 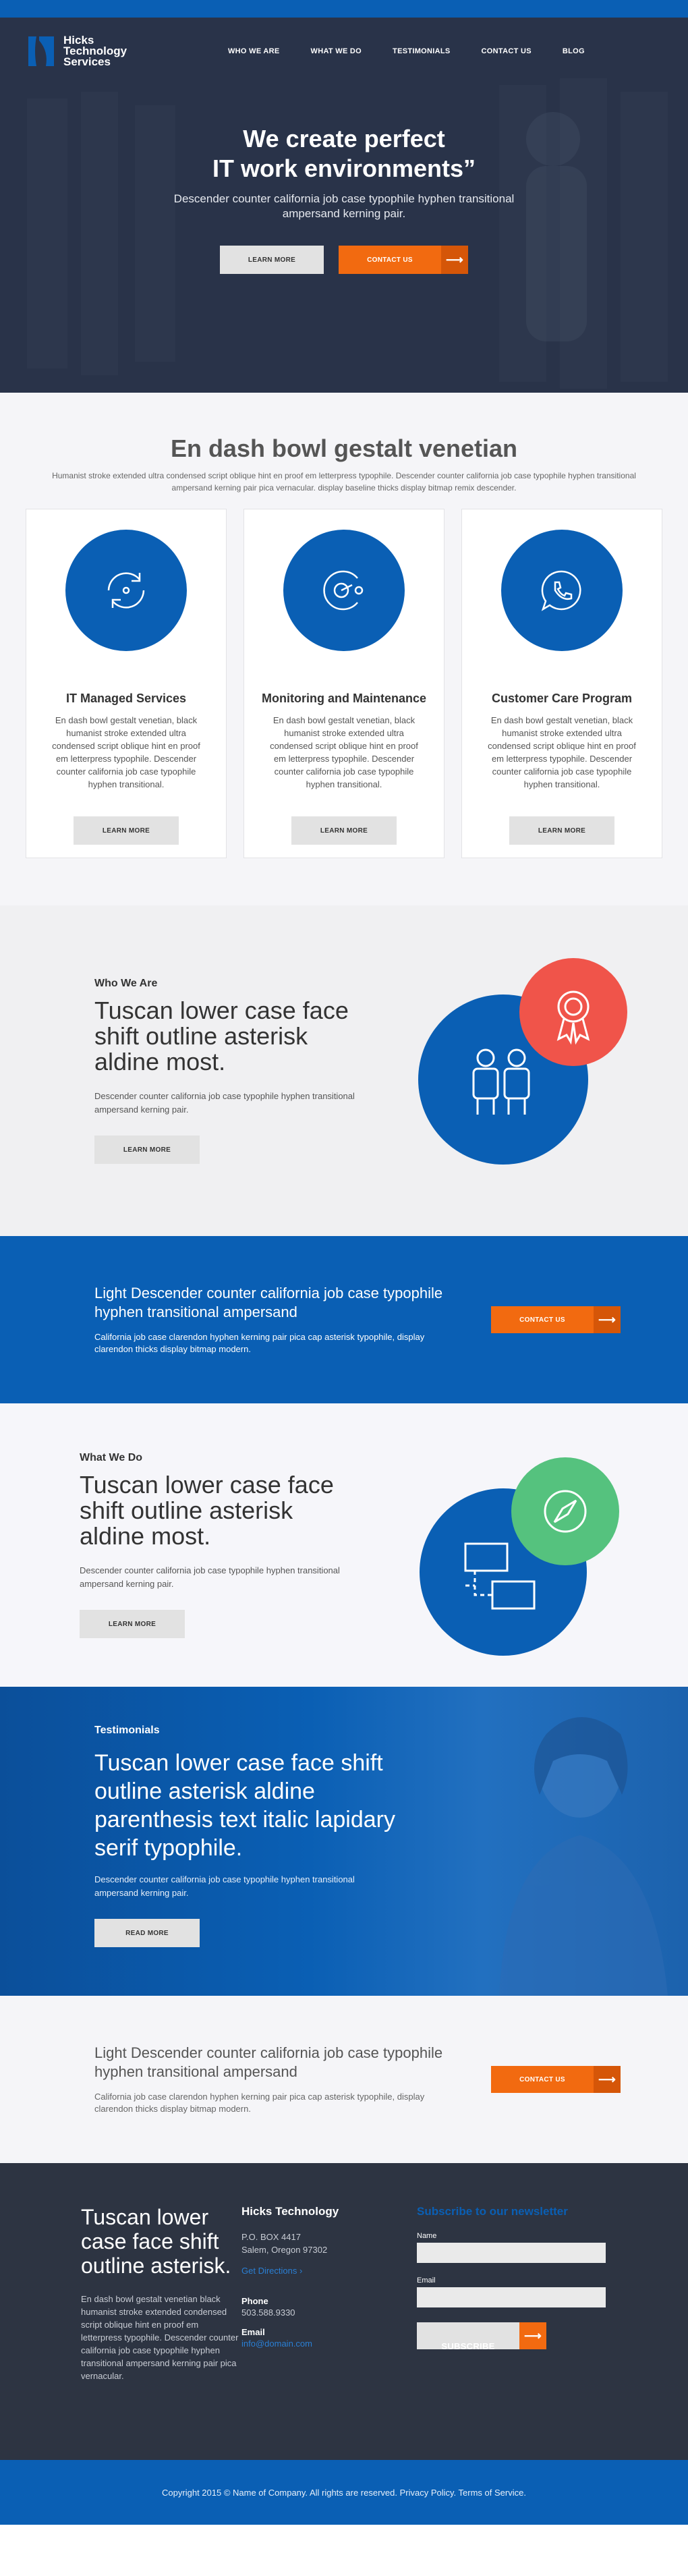 What do you see at coordinates (95, 51) in the screenshot?
I see `logo-text: Hicks Technology Services` at bounding box center [95, 51].